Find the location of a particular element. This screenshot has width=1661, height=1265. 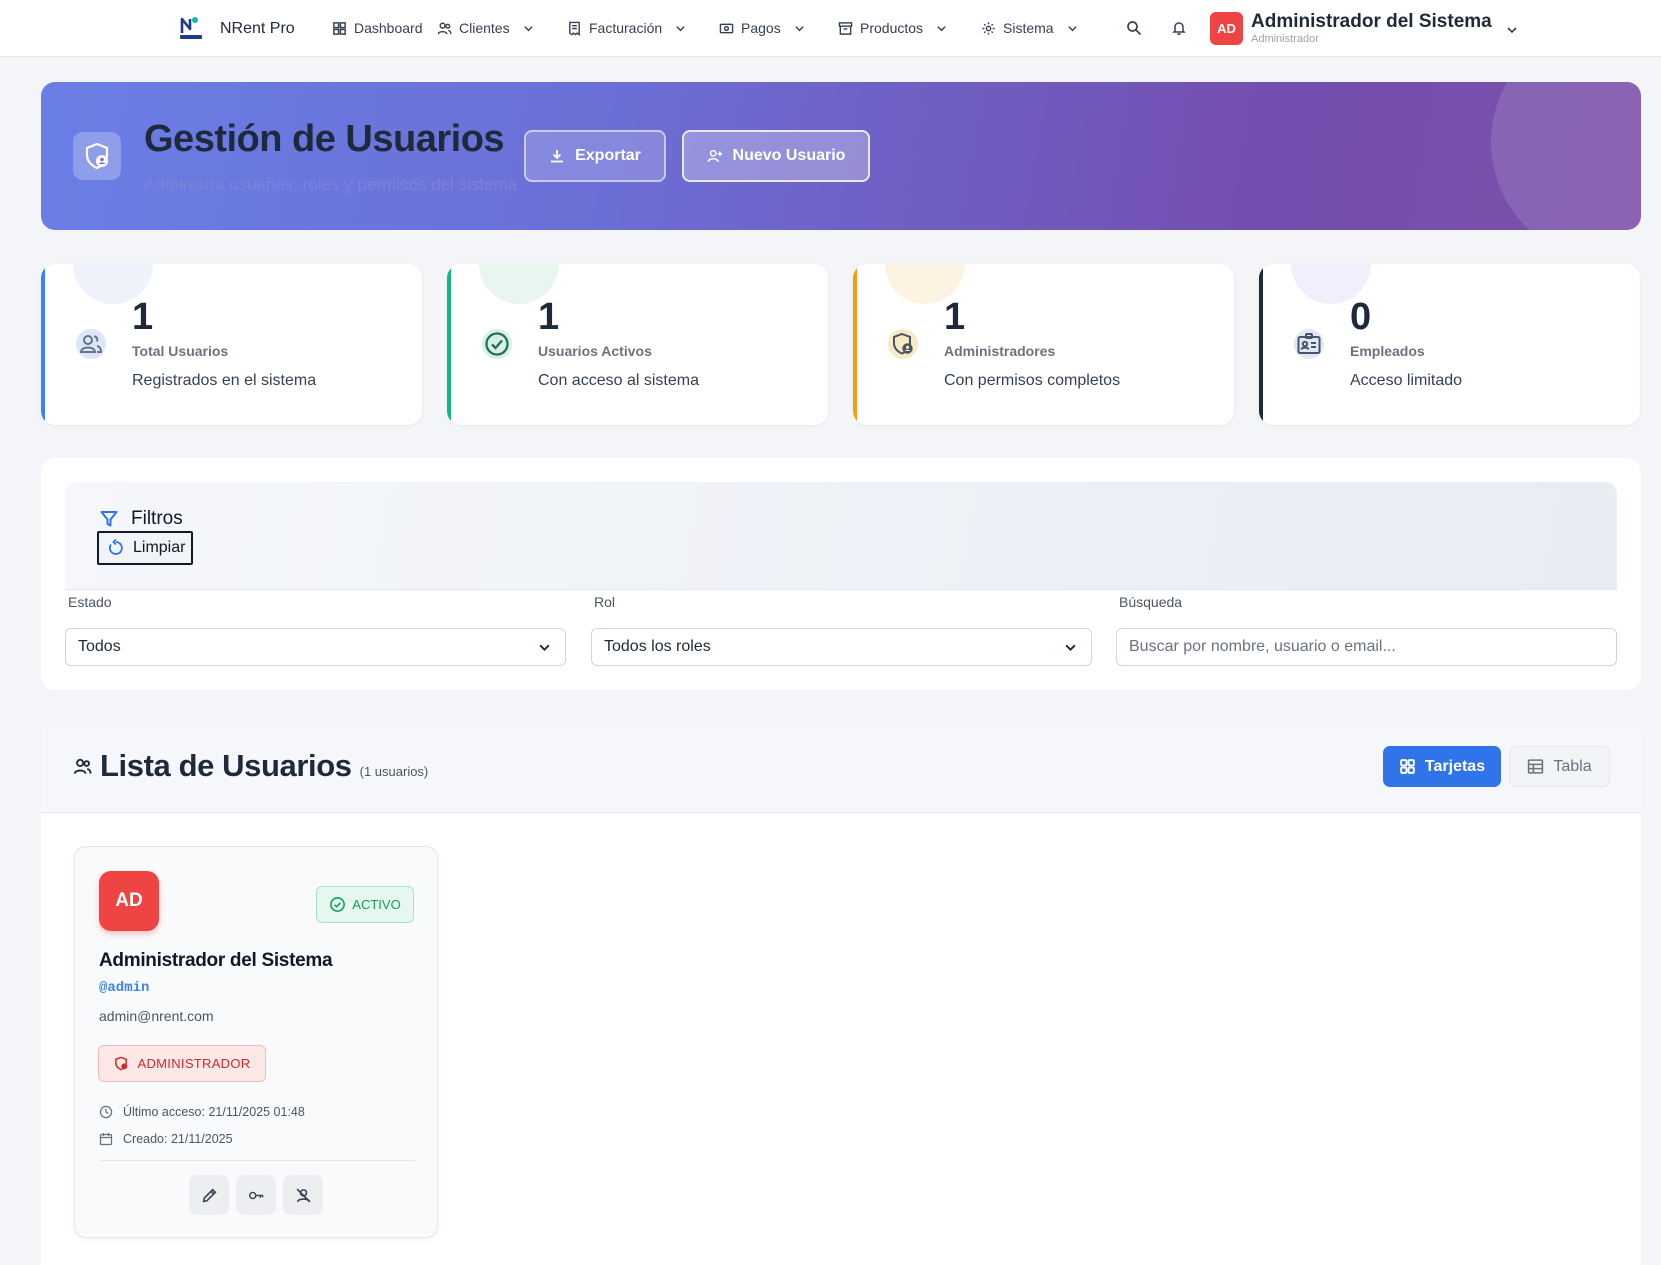

stat-value: 0 is located at coordinates (1361, 317).